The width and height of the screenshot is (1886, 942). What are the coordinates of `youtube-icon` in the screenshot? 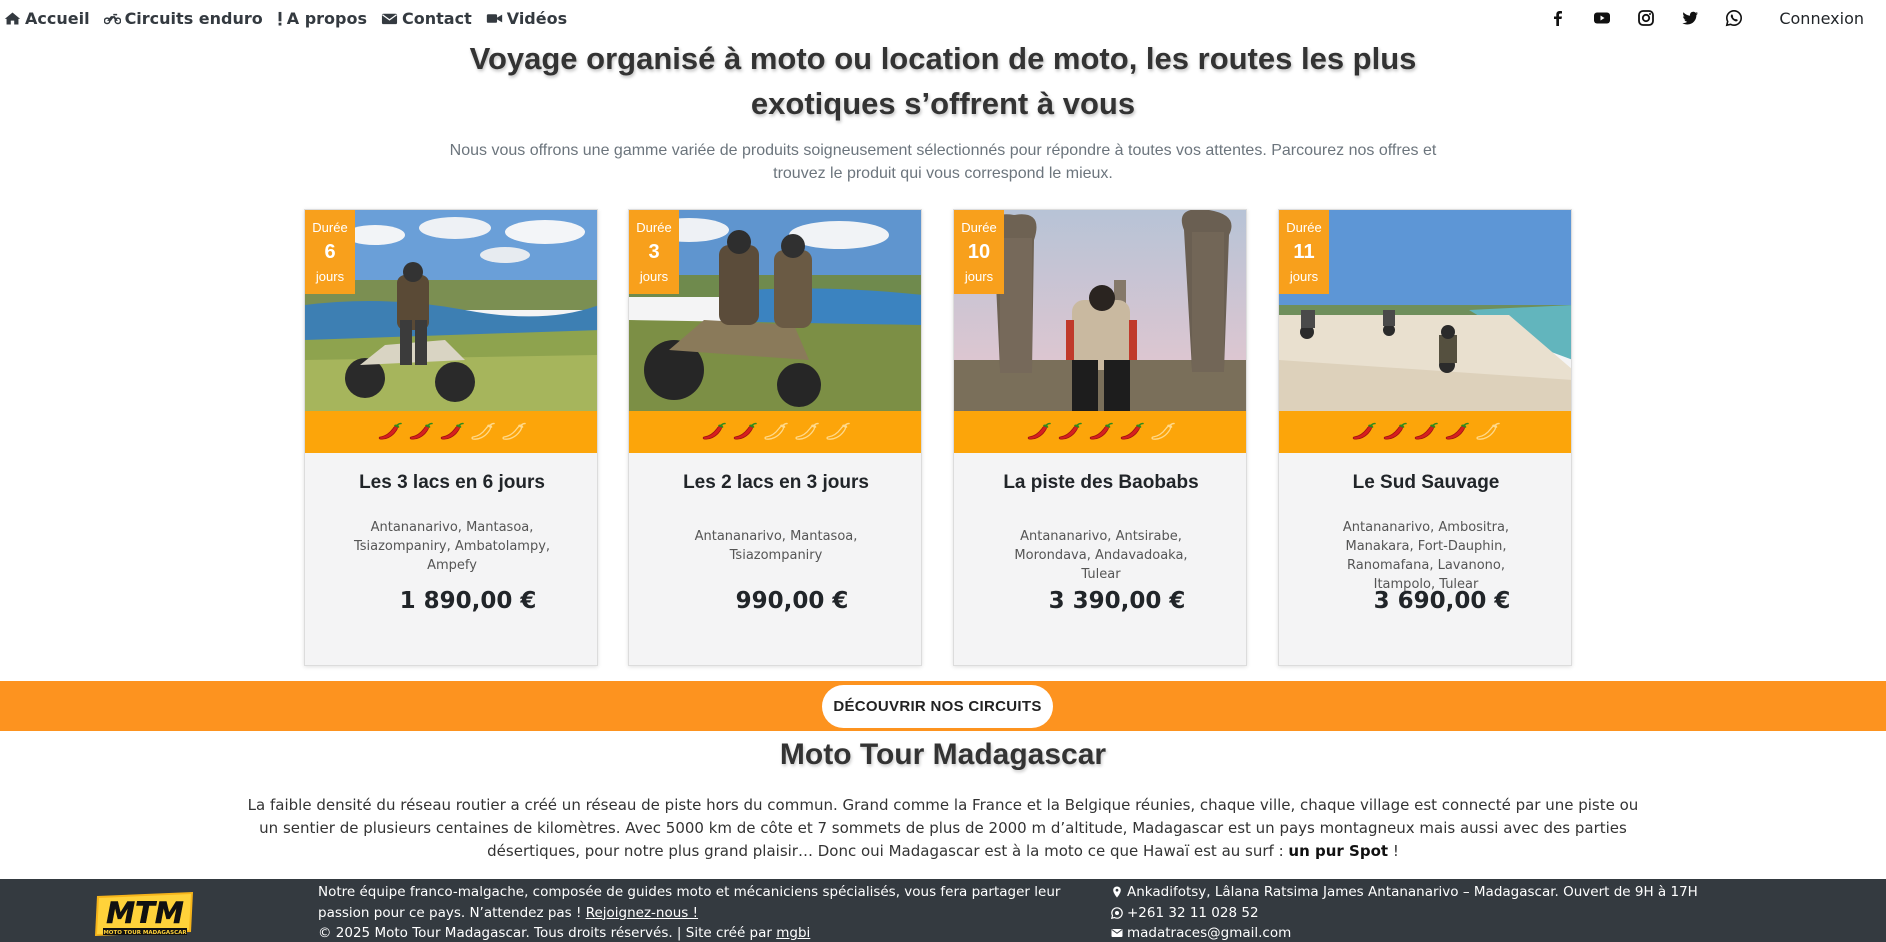 It's located at (1602, 18).